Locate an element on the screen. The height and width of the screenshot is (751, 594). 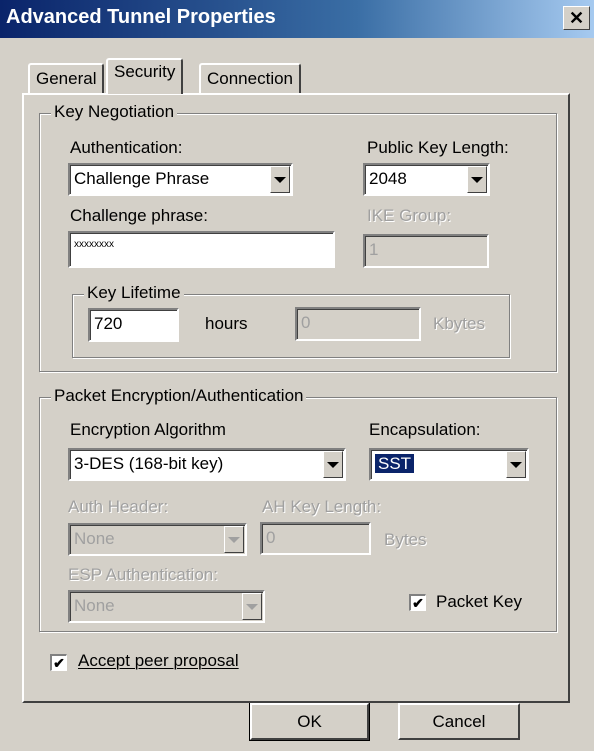
tab-connection: Connection is located at coordinates (250, 78).